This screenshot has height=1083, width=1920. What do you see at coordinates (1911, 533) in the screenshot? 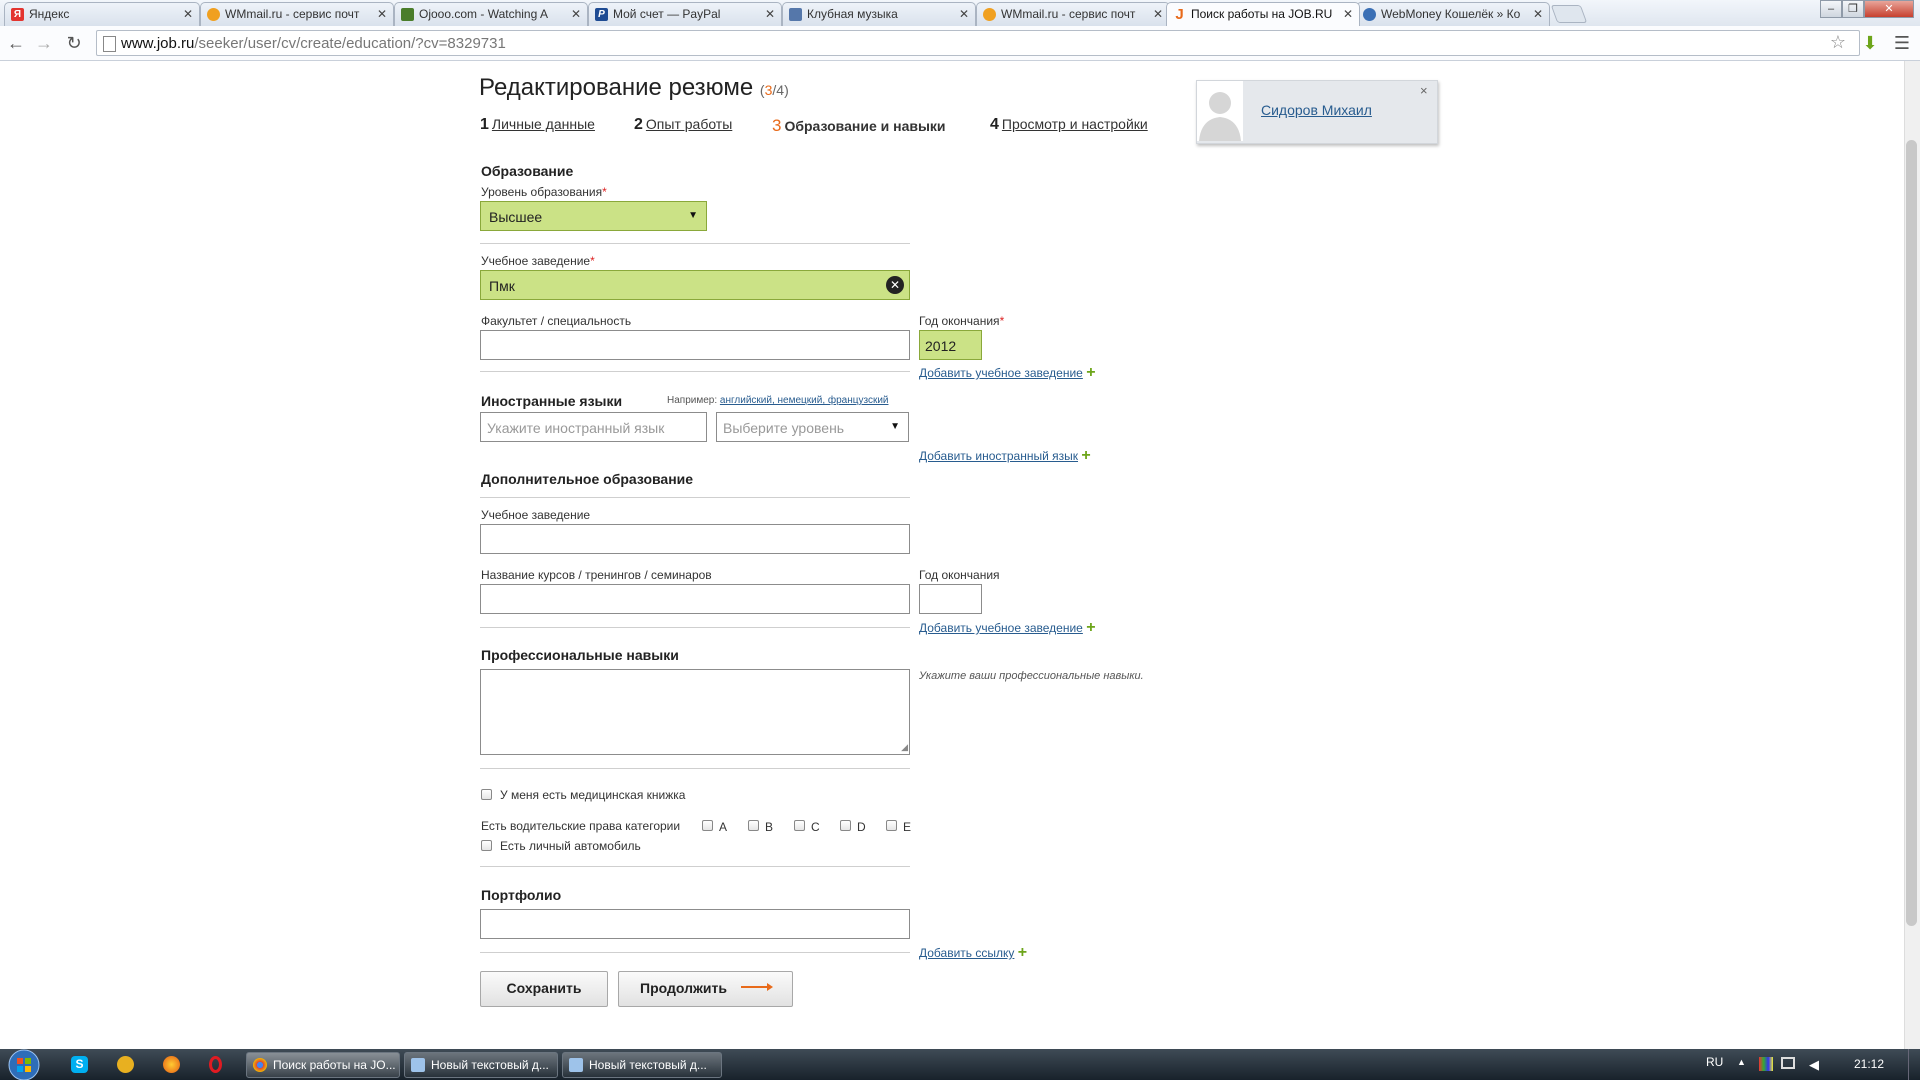
I see `scrollbar-thumb` at bounding box center [1911, 533].